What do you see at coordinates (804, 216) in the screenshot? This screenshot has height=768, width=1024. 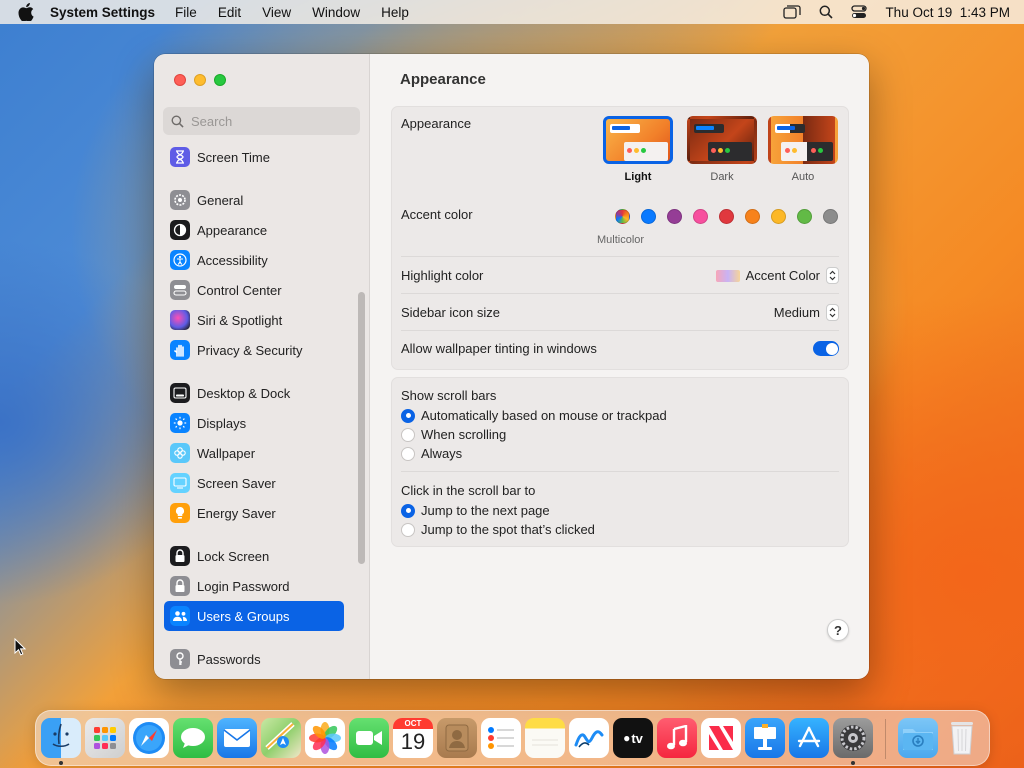 I see `accent-green-swatch` at bounding box center [804, 216].